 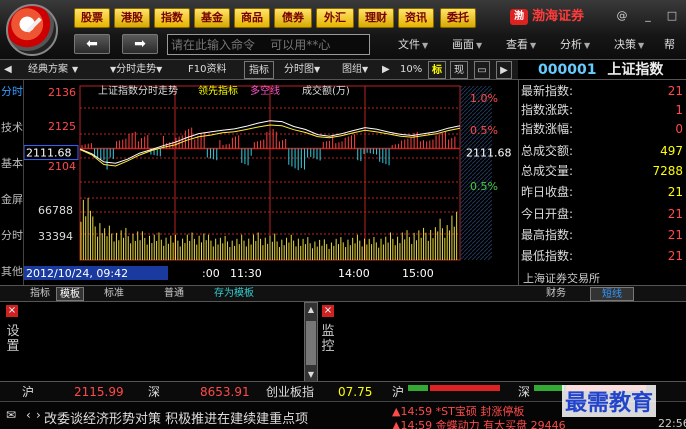 What do you see at coordinates (476, 173) in the screenshot?
I see `future-area` at bounding box center [476, 173].